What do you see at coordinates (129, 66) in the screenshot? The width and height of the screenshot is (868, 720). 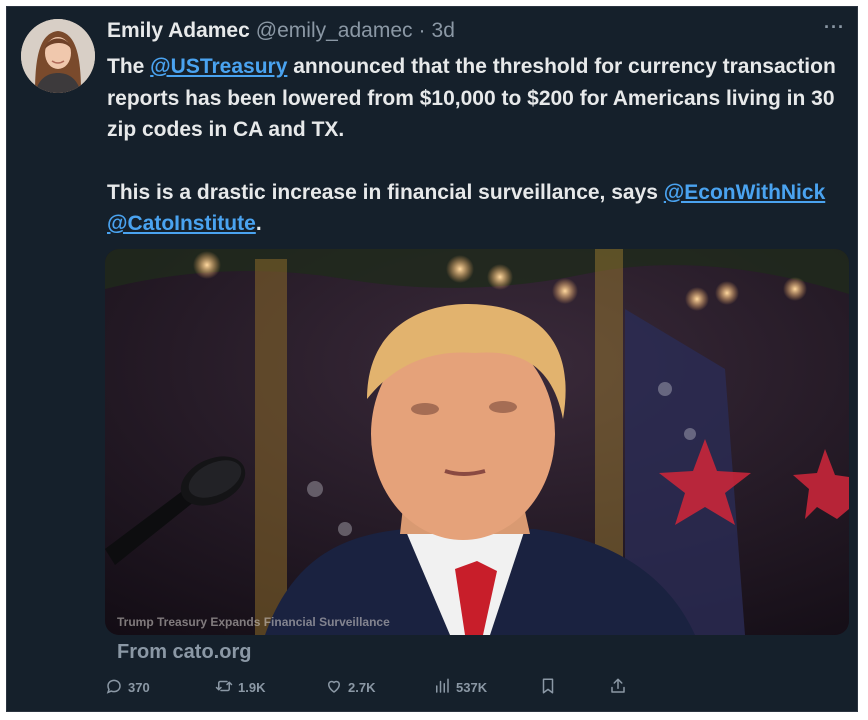 I see `text-segment: The` at bounding box center [129, 66].